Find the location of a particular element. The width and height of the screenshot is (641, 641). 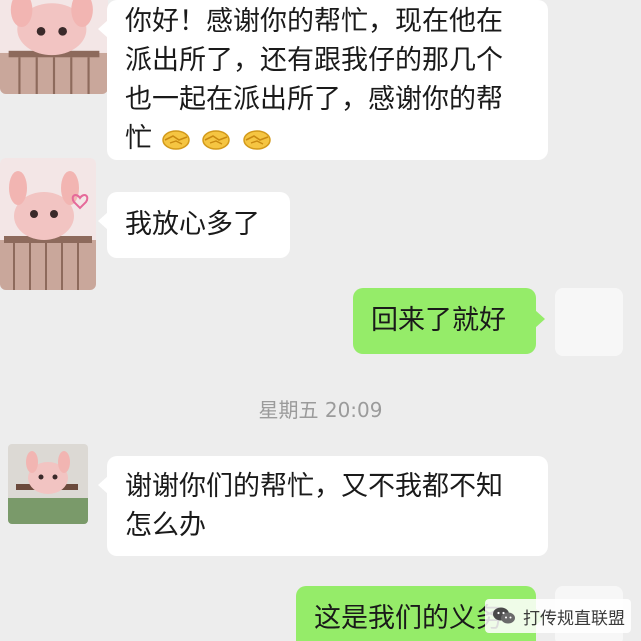

message-line: 也一起在派出所了，感谢你的帮 is located at coordinates (314, 99).